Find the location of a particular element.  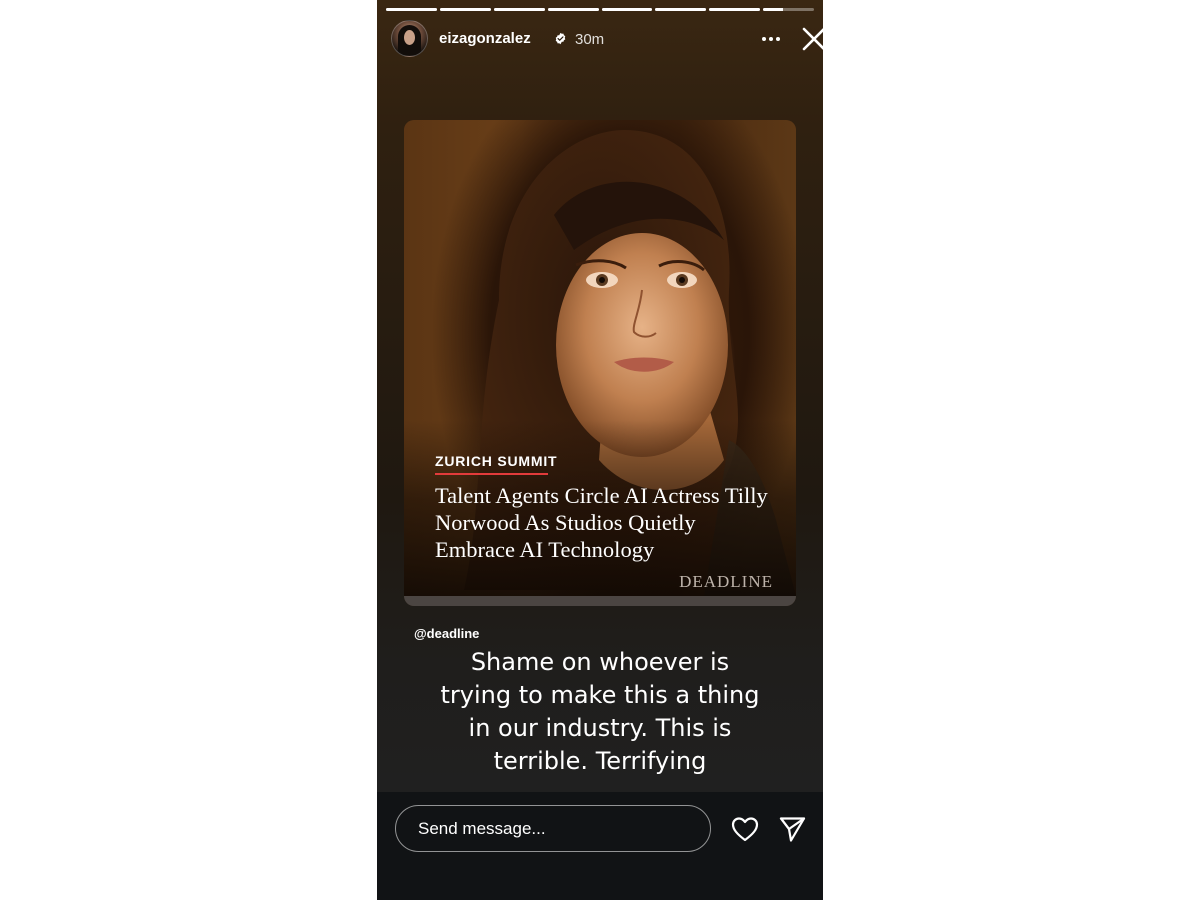

more-options-button is located at coordinates (771, 39).